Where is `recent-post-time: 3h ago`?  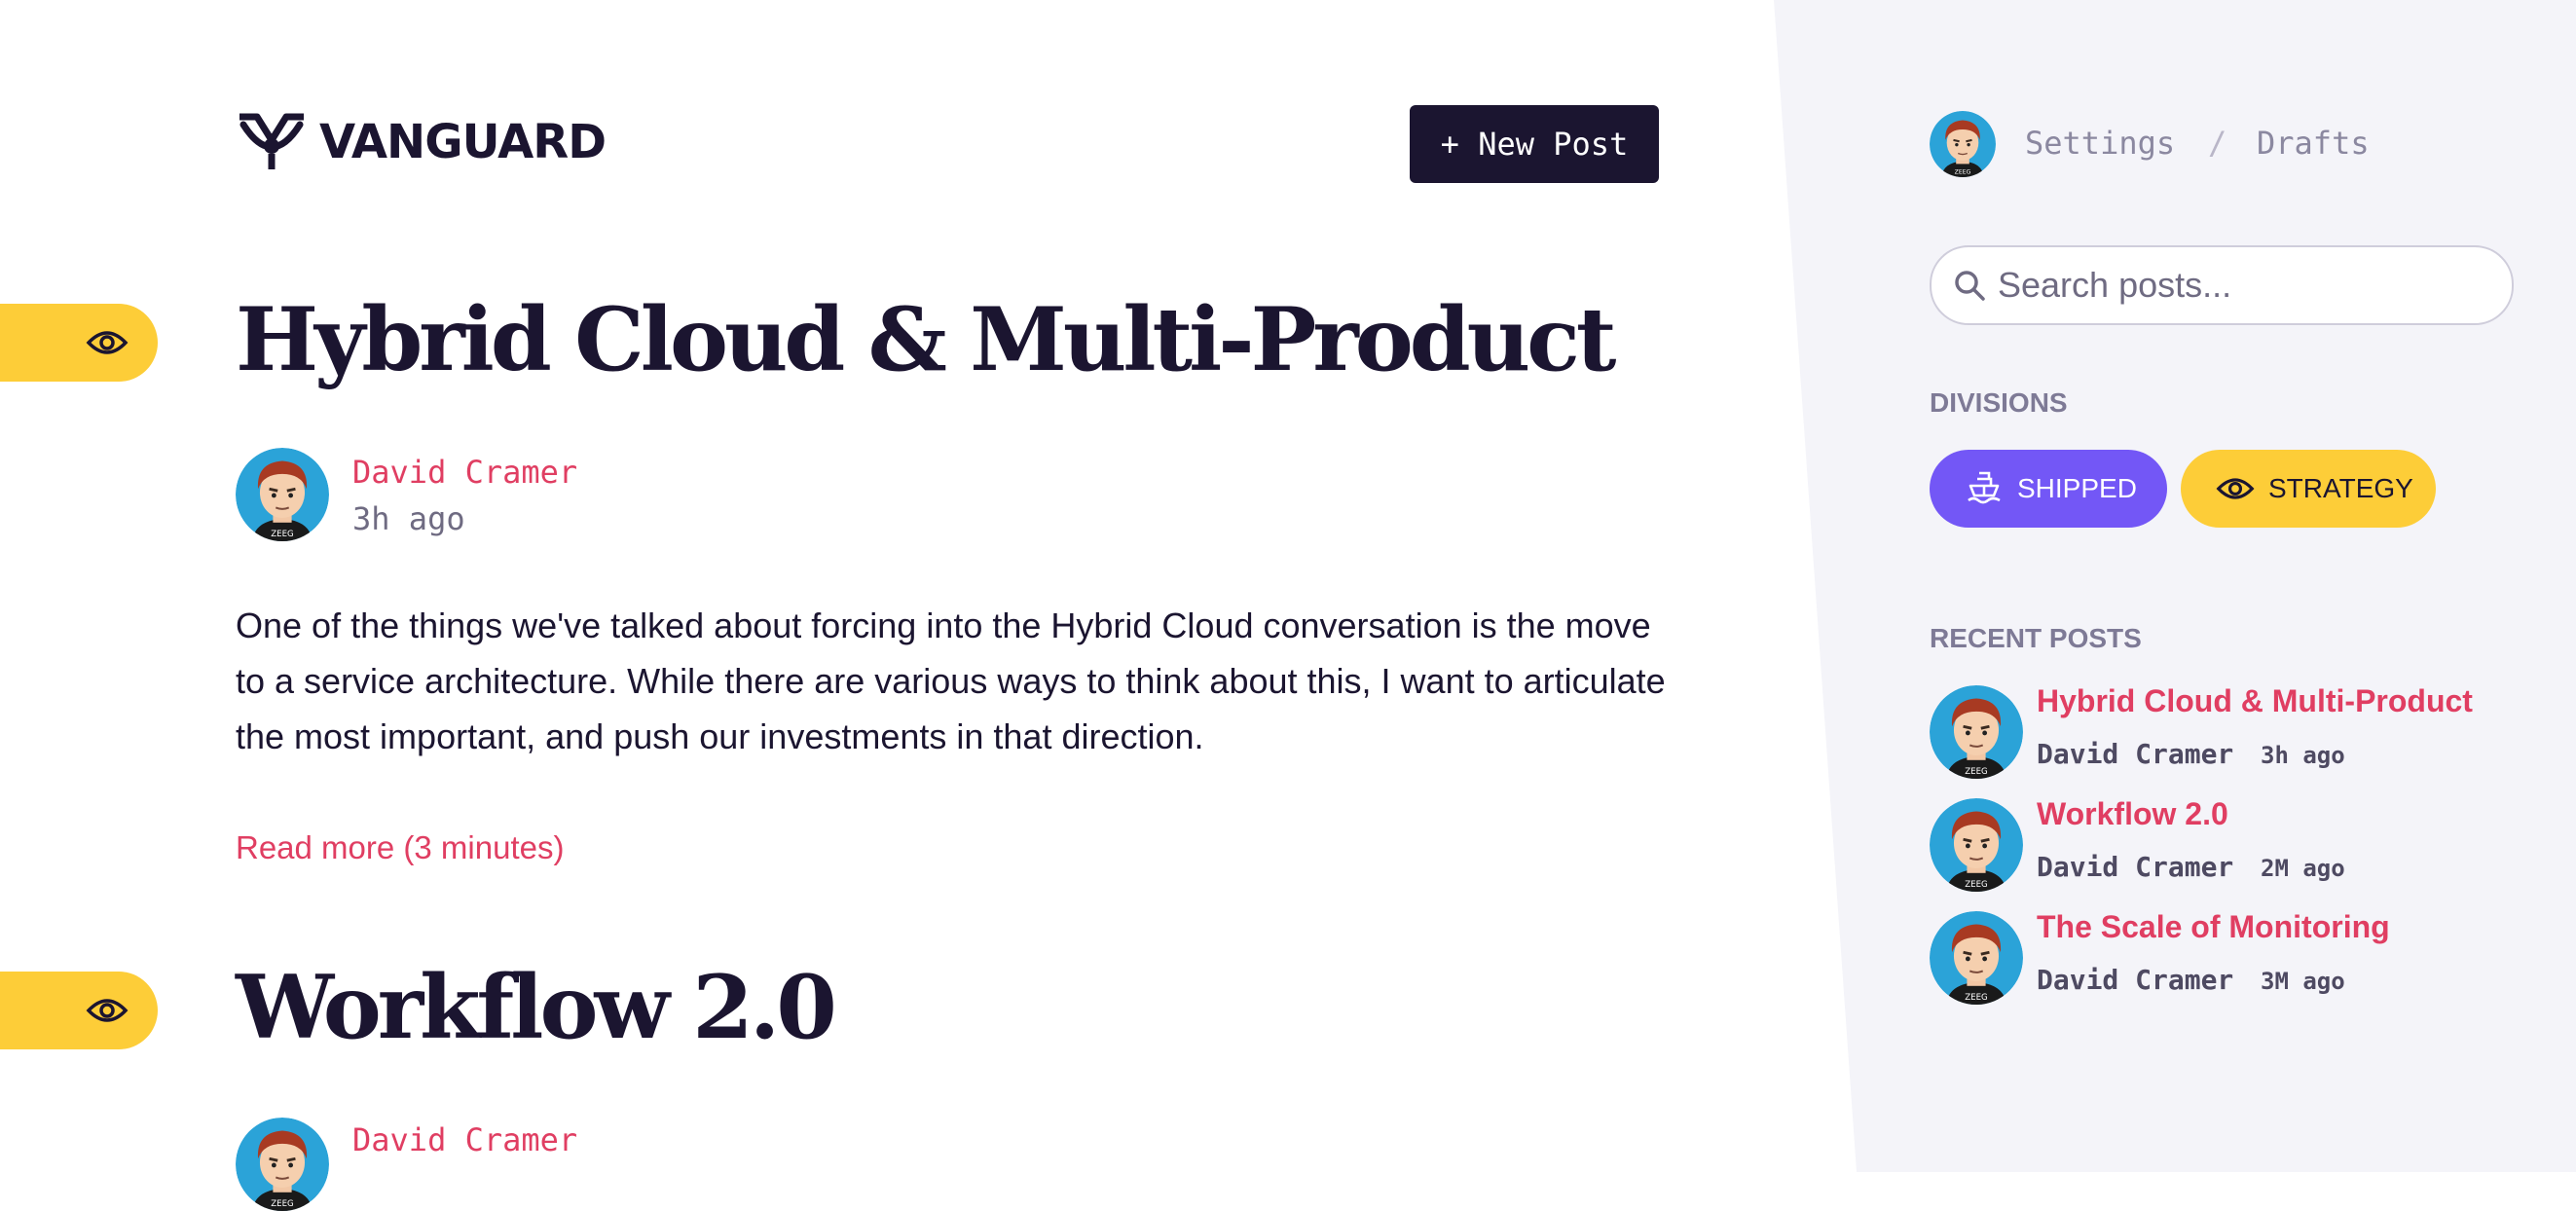
recent-post-time: 3h ago is located at coordinates (2303, 755).